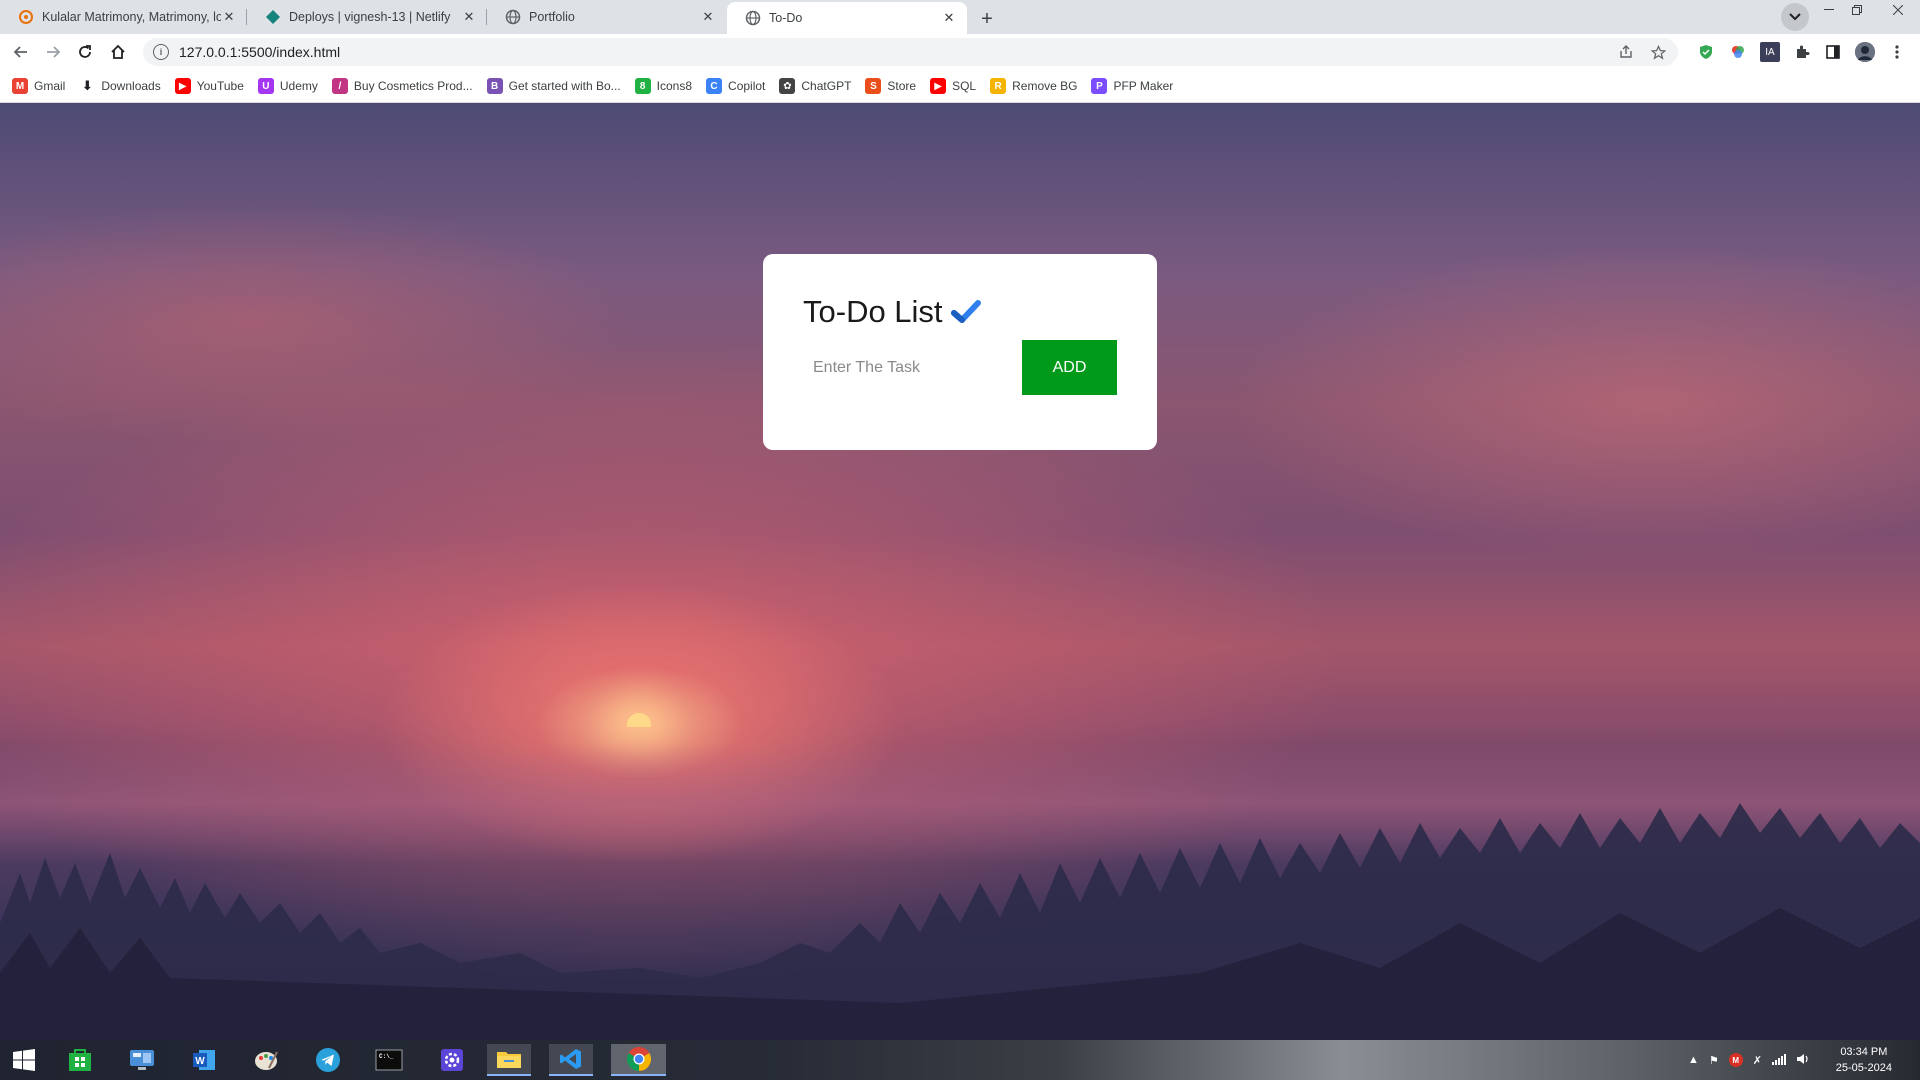  I want to click on reload-icon, so click(85, 51).